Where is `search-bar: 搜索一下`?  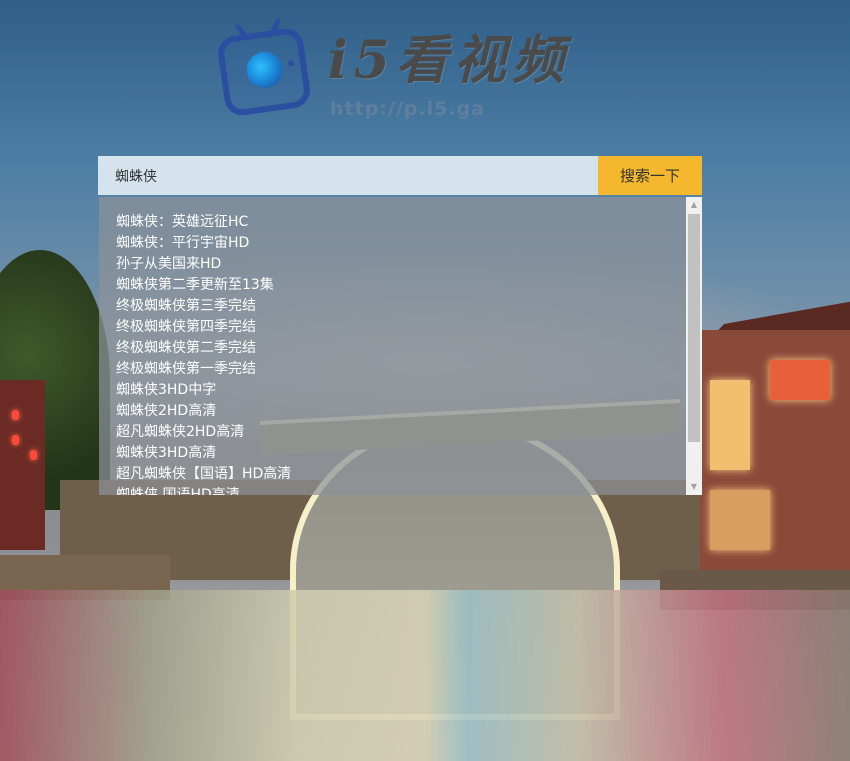 search-bar: 搜索一下 is located at coordinates (400, 175).